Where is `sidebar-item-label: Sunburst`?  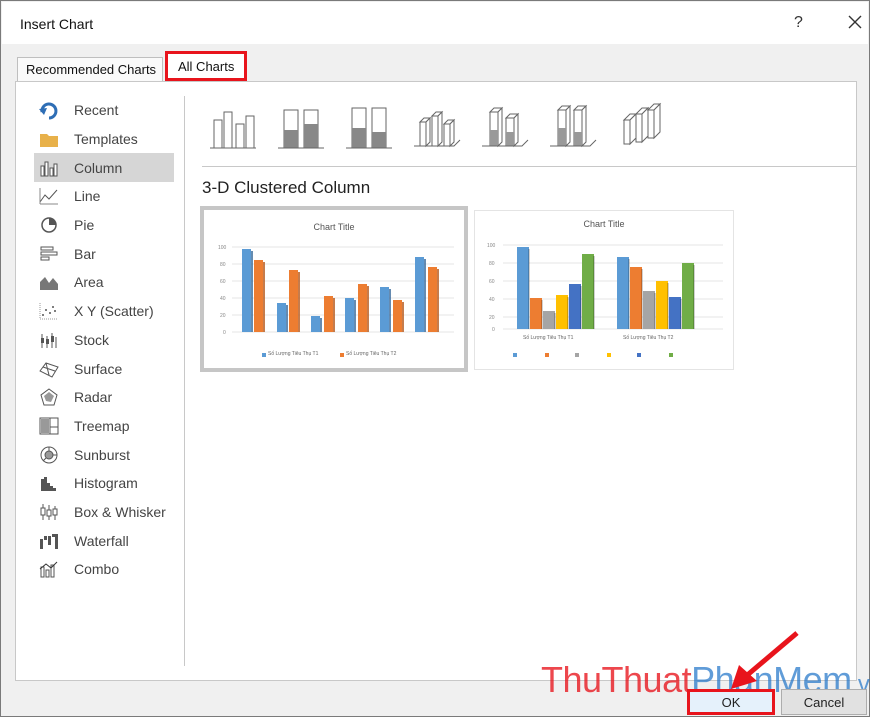 sidebar-item-label: Sunburst is located at coordinates (102, 454).